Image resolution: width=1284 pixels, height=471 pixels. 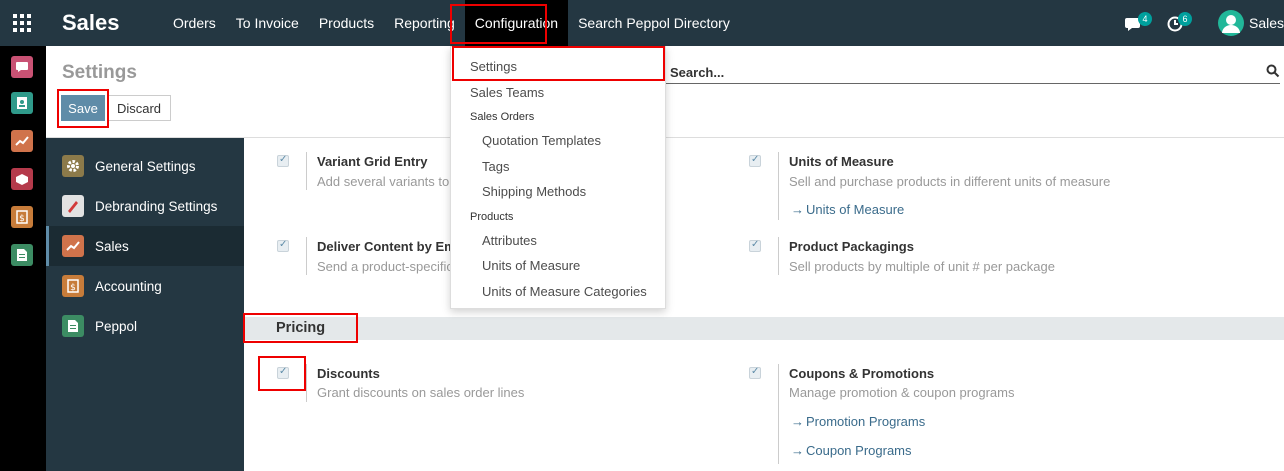 I want to click on accounting-icon: $, so click(x=73, y=286).